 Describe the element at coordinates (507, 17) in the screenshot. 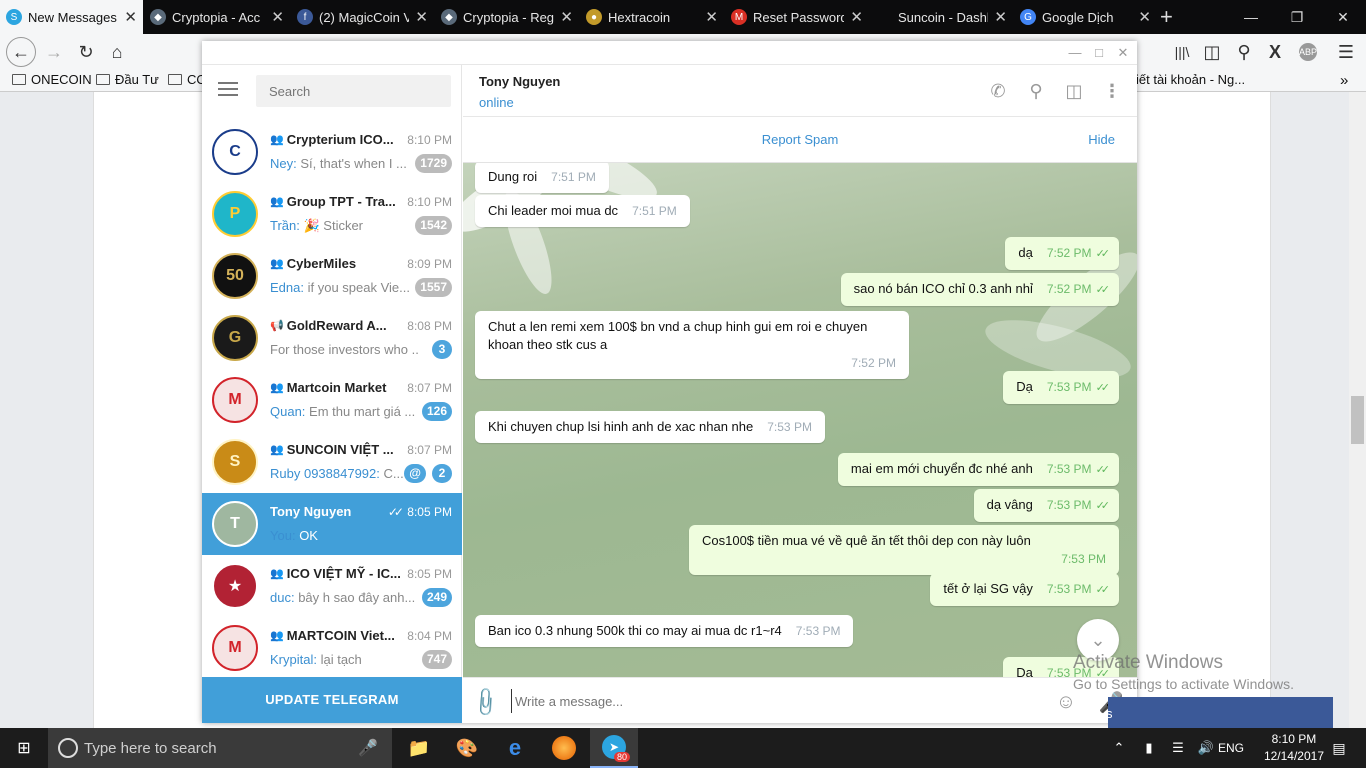

I see `browser-tab: ◆ Cryptopia - Reg ✕` at that location.